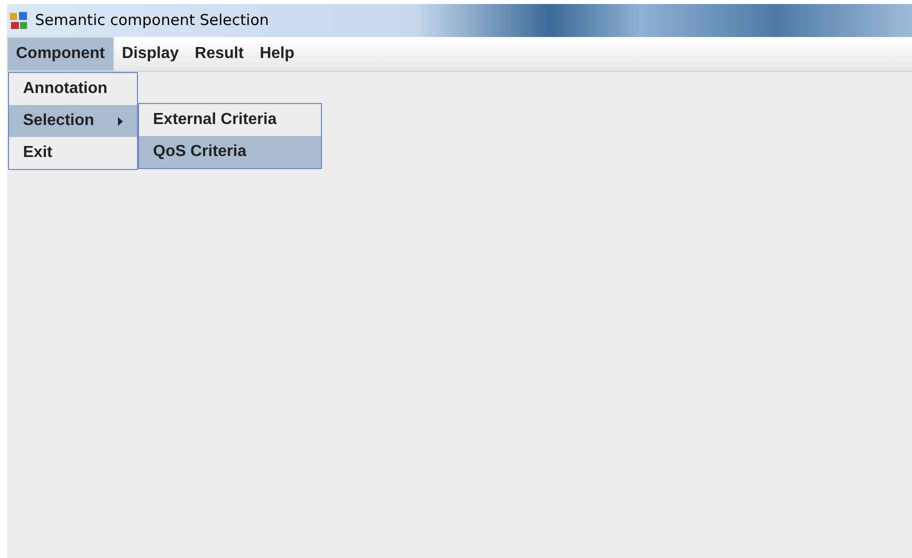  I want to click on app-icon, so click(19, 20).